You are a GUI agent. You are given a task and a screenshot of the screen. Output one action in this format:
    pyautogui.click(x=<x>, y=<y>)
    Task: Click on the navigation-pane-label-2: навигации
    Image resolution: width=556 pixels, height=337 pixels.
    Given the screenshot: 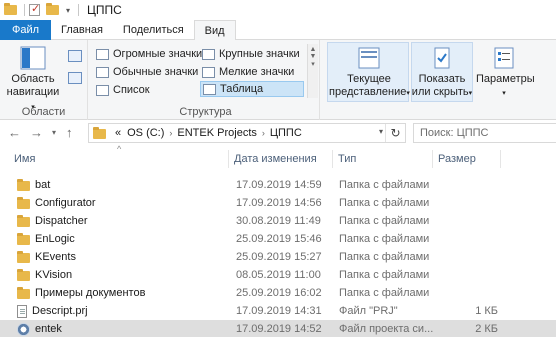 What is the action you would take?
    pyautogui.click(x=33, y=92)
    